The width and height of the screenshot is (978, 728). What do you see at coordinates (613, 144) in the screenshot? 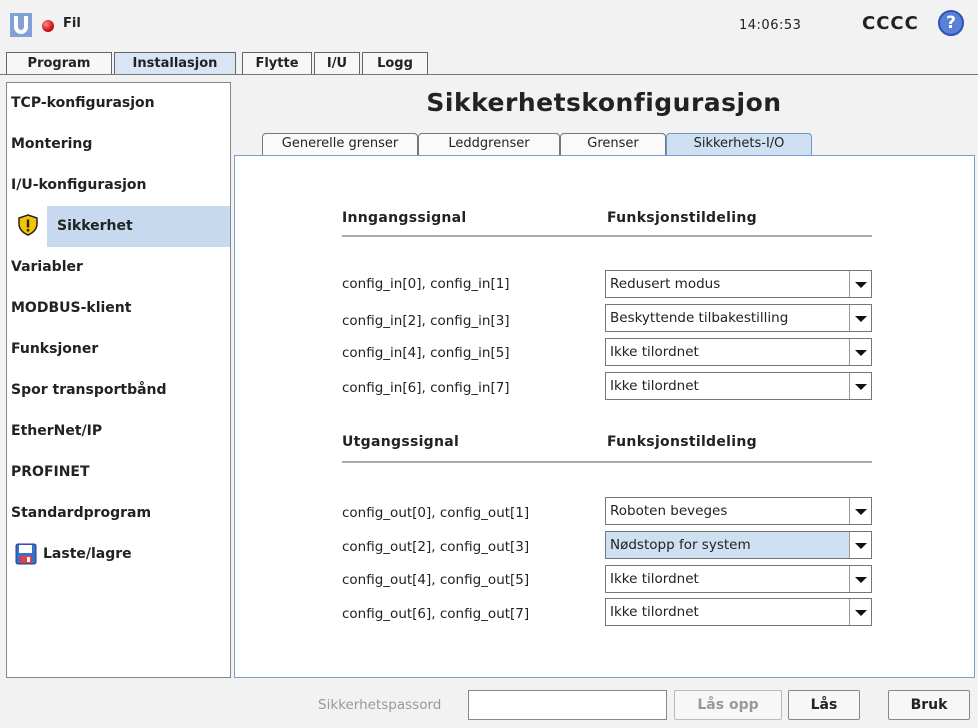
I see `tab-grenser: Grenser` at bounding box center [613, 144].